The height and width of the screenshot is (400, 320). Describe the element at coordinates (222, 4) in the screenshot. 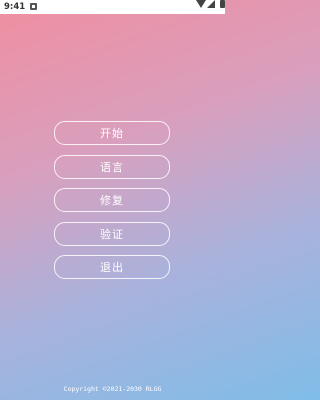

I see `battery-icon` at that location.